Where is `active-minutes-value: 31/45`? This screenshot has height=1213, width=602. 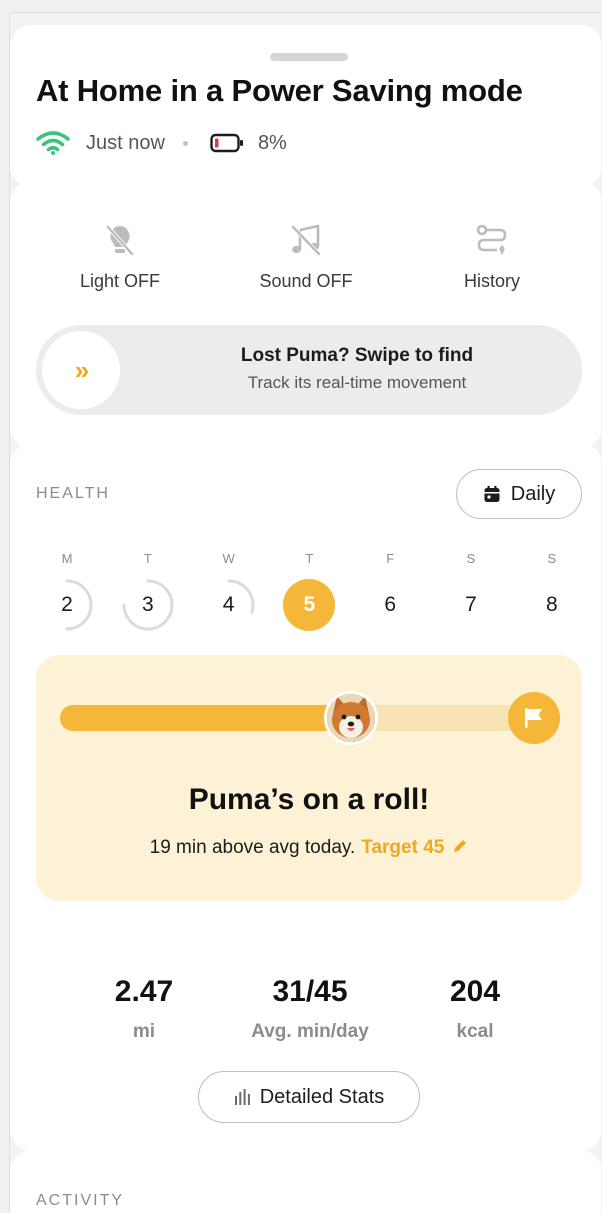
active-minutes-value: 31/45 is located at coordinates (310, 991).